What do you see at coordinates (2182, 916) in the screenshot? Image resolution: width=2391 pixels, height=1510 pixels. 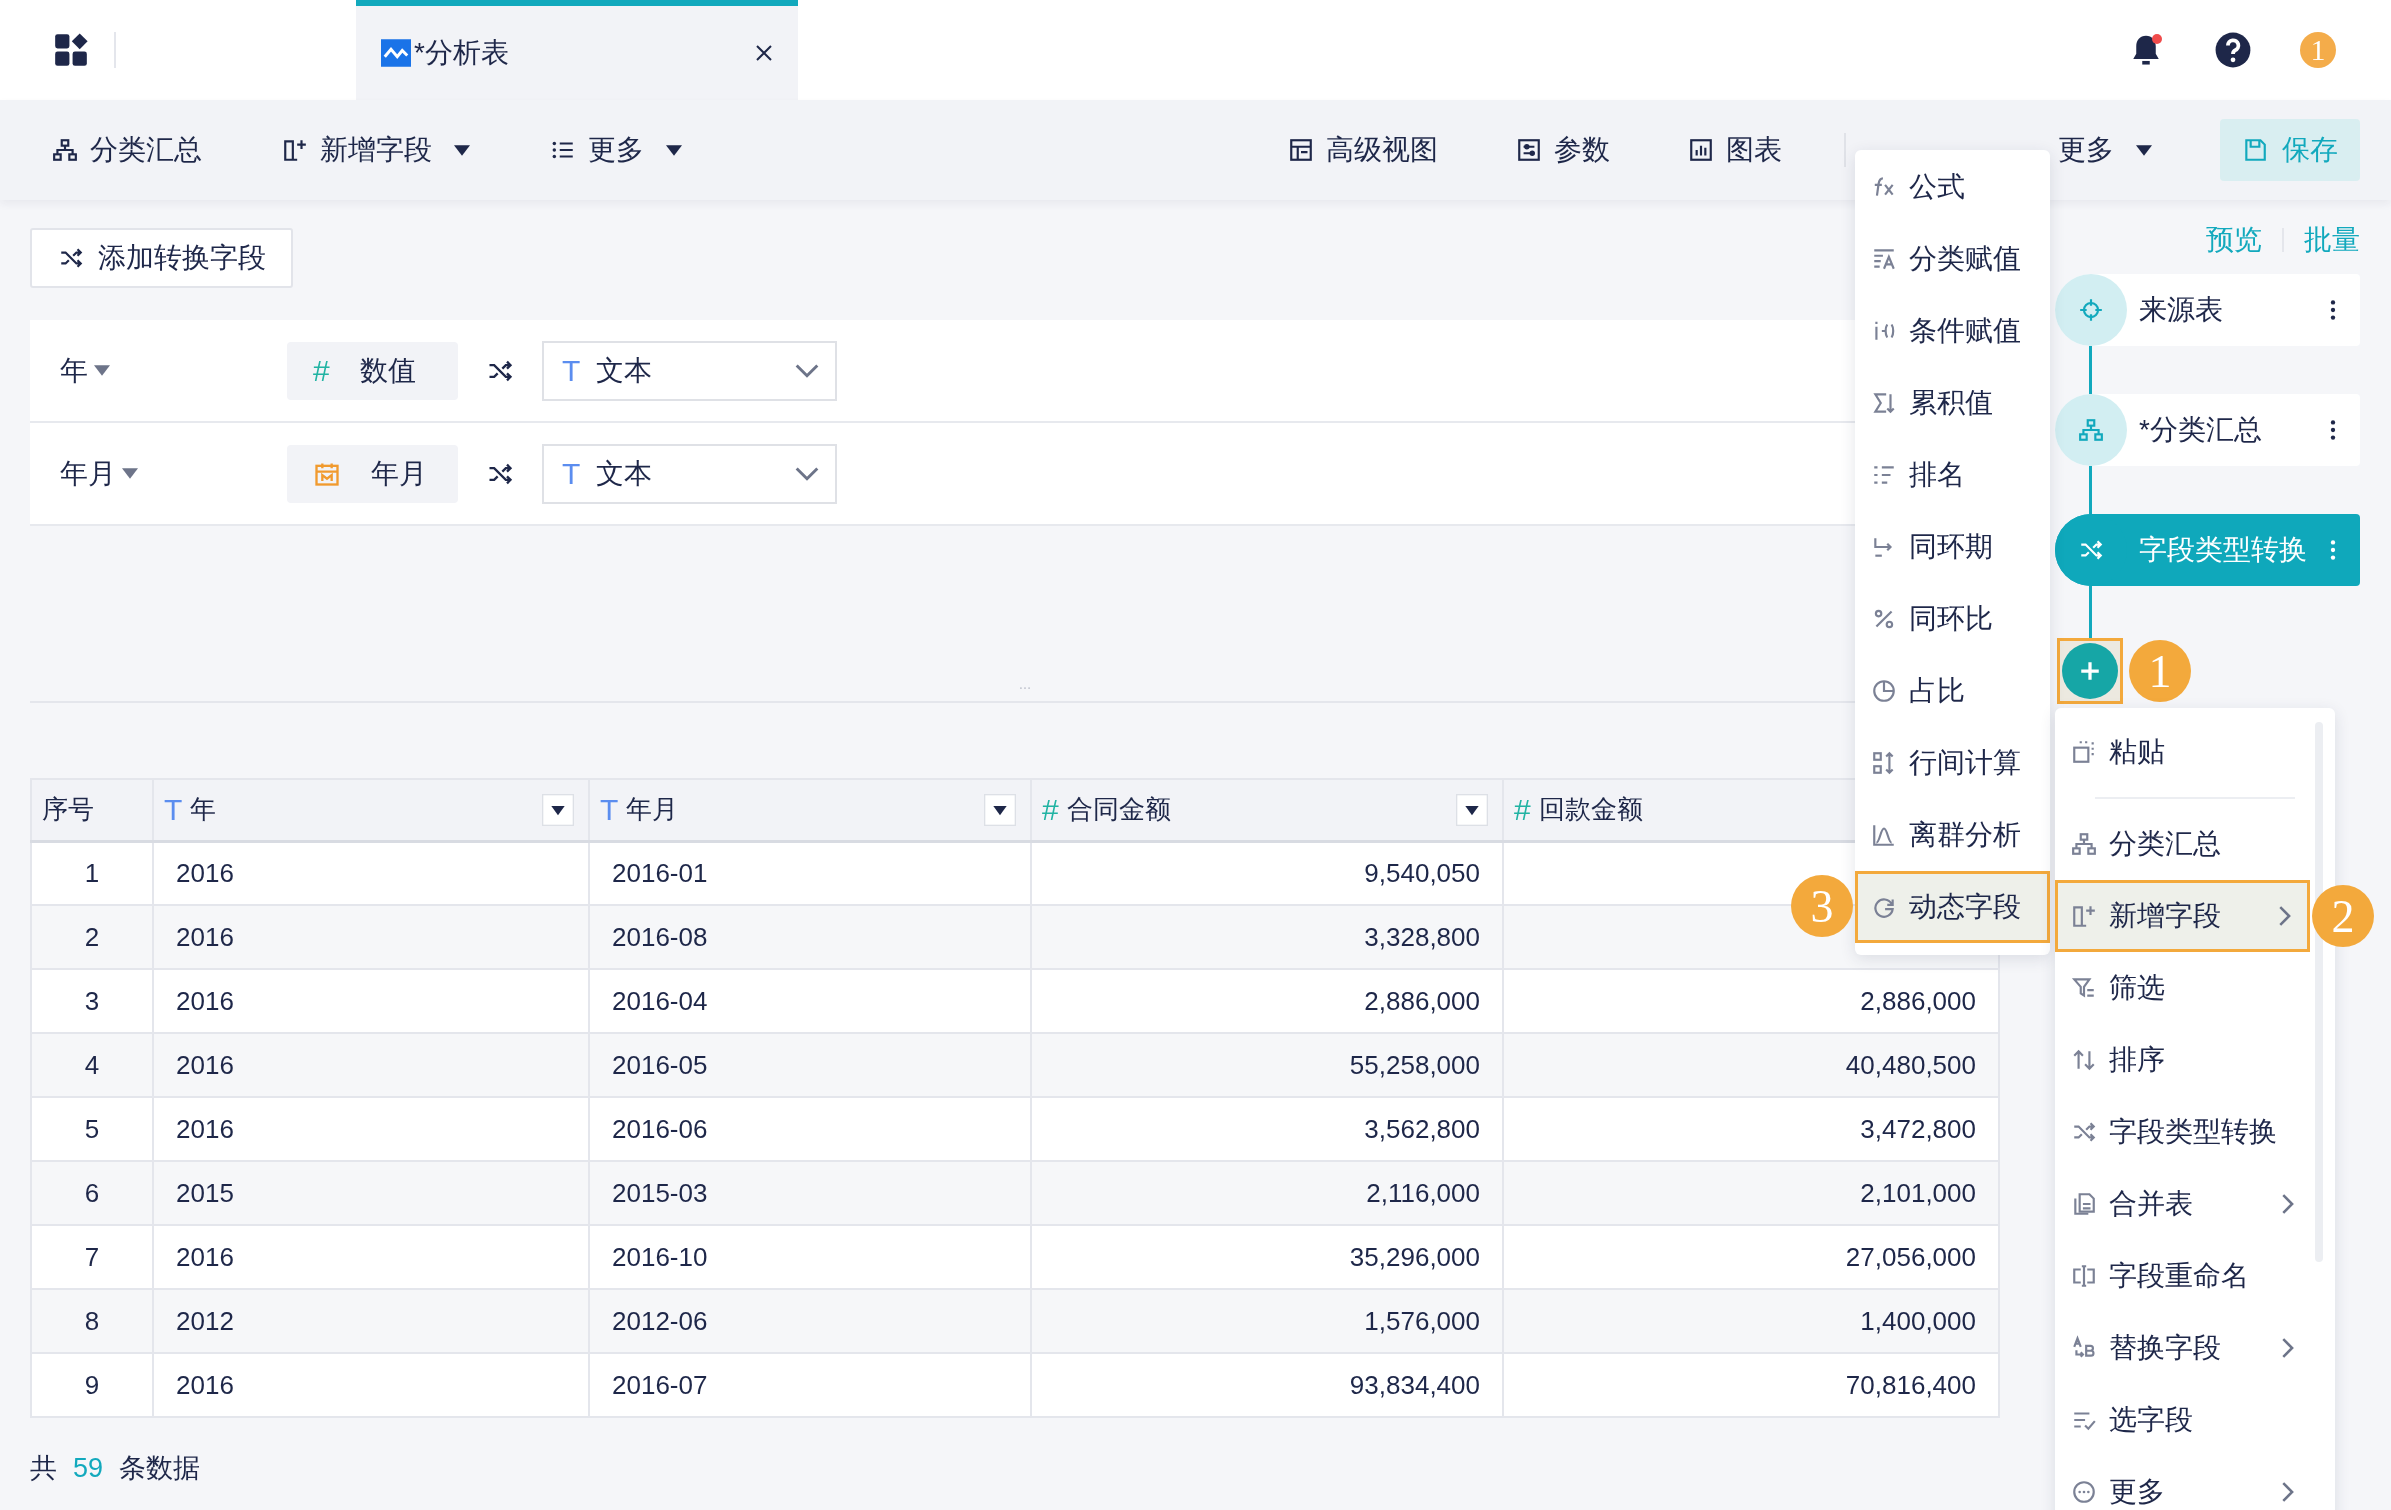 I see `menu-item: 新增字段` at bounding box center [2182, 916].